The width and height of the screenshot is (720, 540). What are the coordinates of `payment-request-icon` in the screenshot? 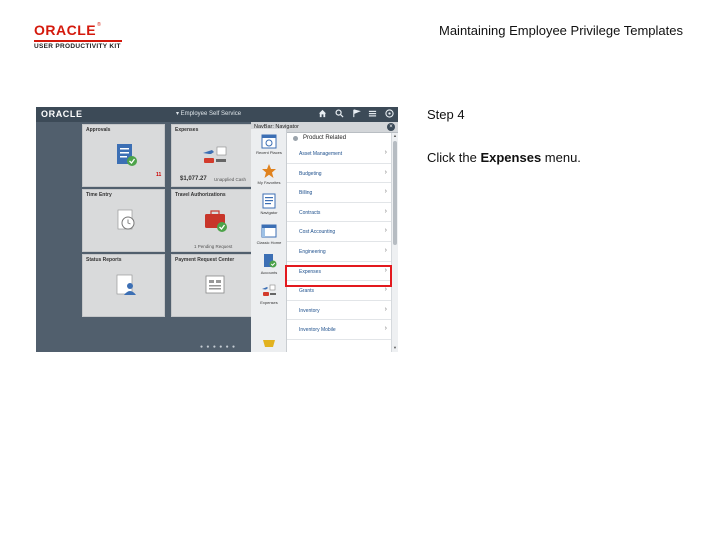 It's located at (215, 284).